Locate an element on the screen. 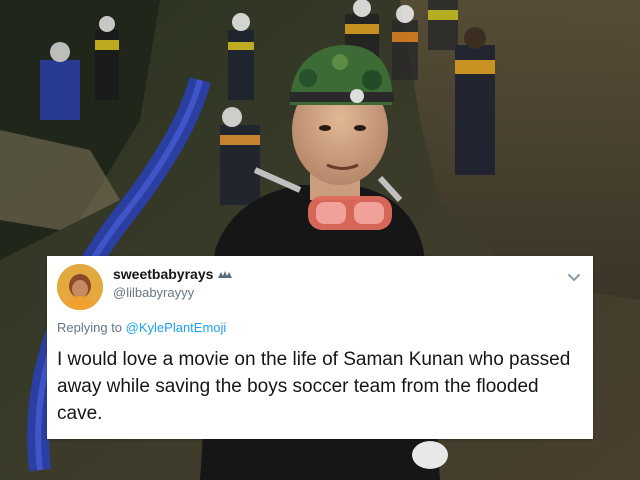  reply-context: Replying to @KylePlantEmoji is located at coordinates (141, 327).